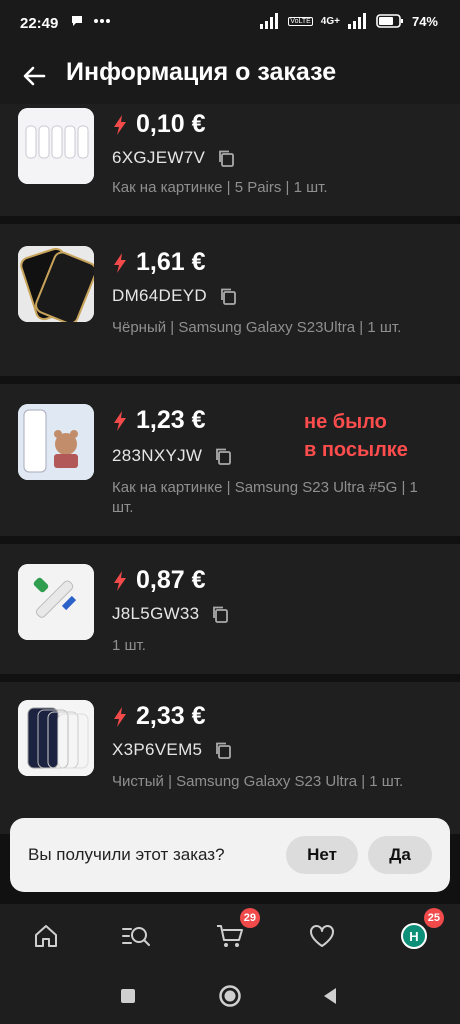  Describe the element at coordinates (77, 21) in the screenshot. I see `chat-bubble-icon` at that location.